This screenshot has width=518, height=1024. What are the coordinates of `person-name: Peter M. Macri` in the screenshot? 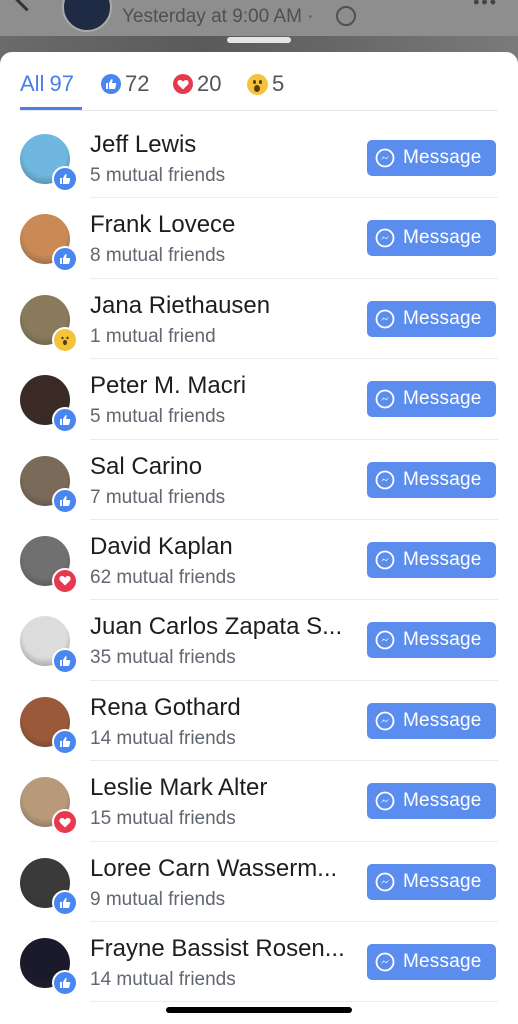 It's located at (226, 386).